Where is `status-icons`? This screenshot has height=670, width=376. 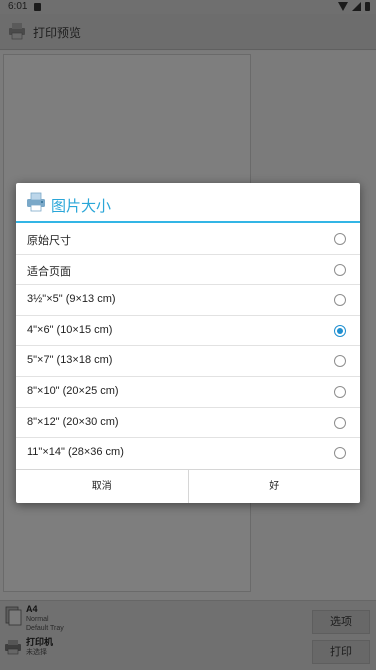 status-icons is located at coordinates (354, 6).